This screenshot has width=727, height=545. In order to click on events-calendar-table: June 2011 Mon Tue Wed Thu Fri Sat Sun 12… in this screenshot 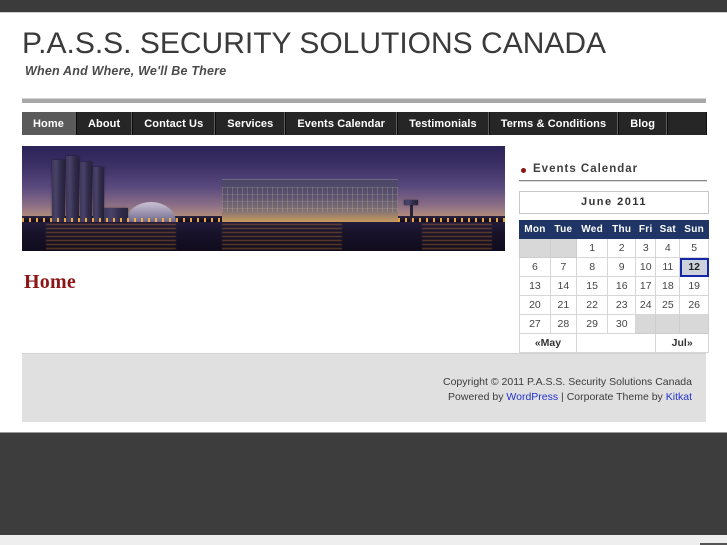, I will do `click(614, 272)`.